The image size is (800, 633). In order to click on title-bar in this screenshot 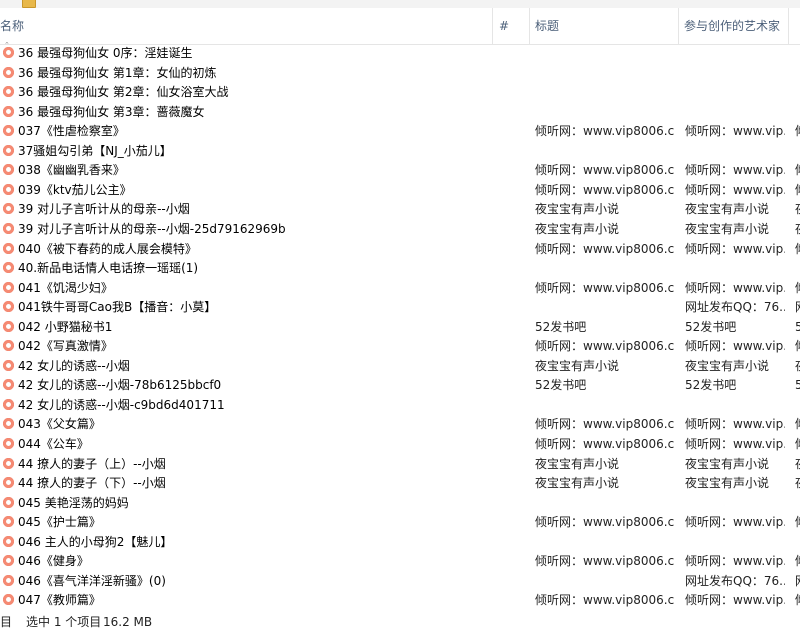, I will do `click(400, 4)`.